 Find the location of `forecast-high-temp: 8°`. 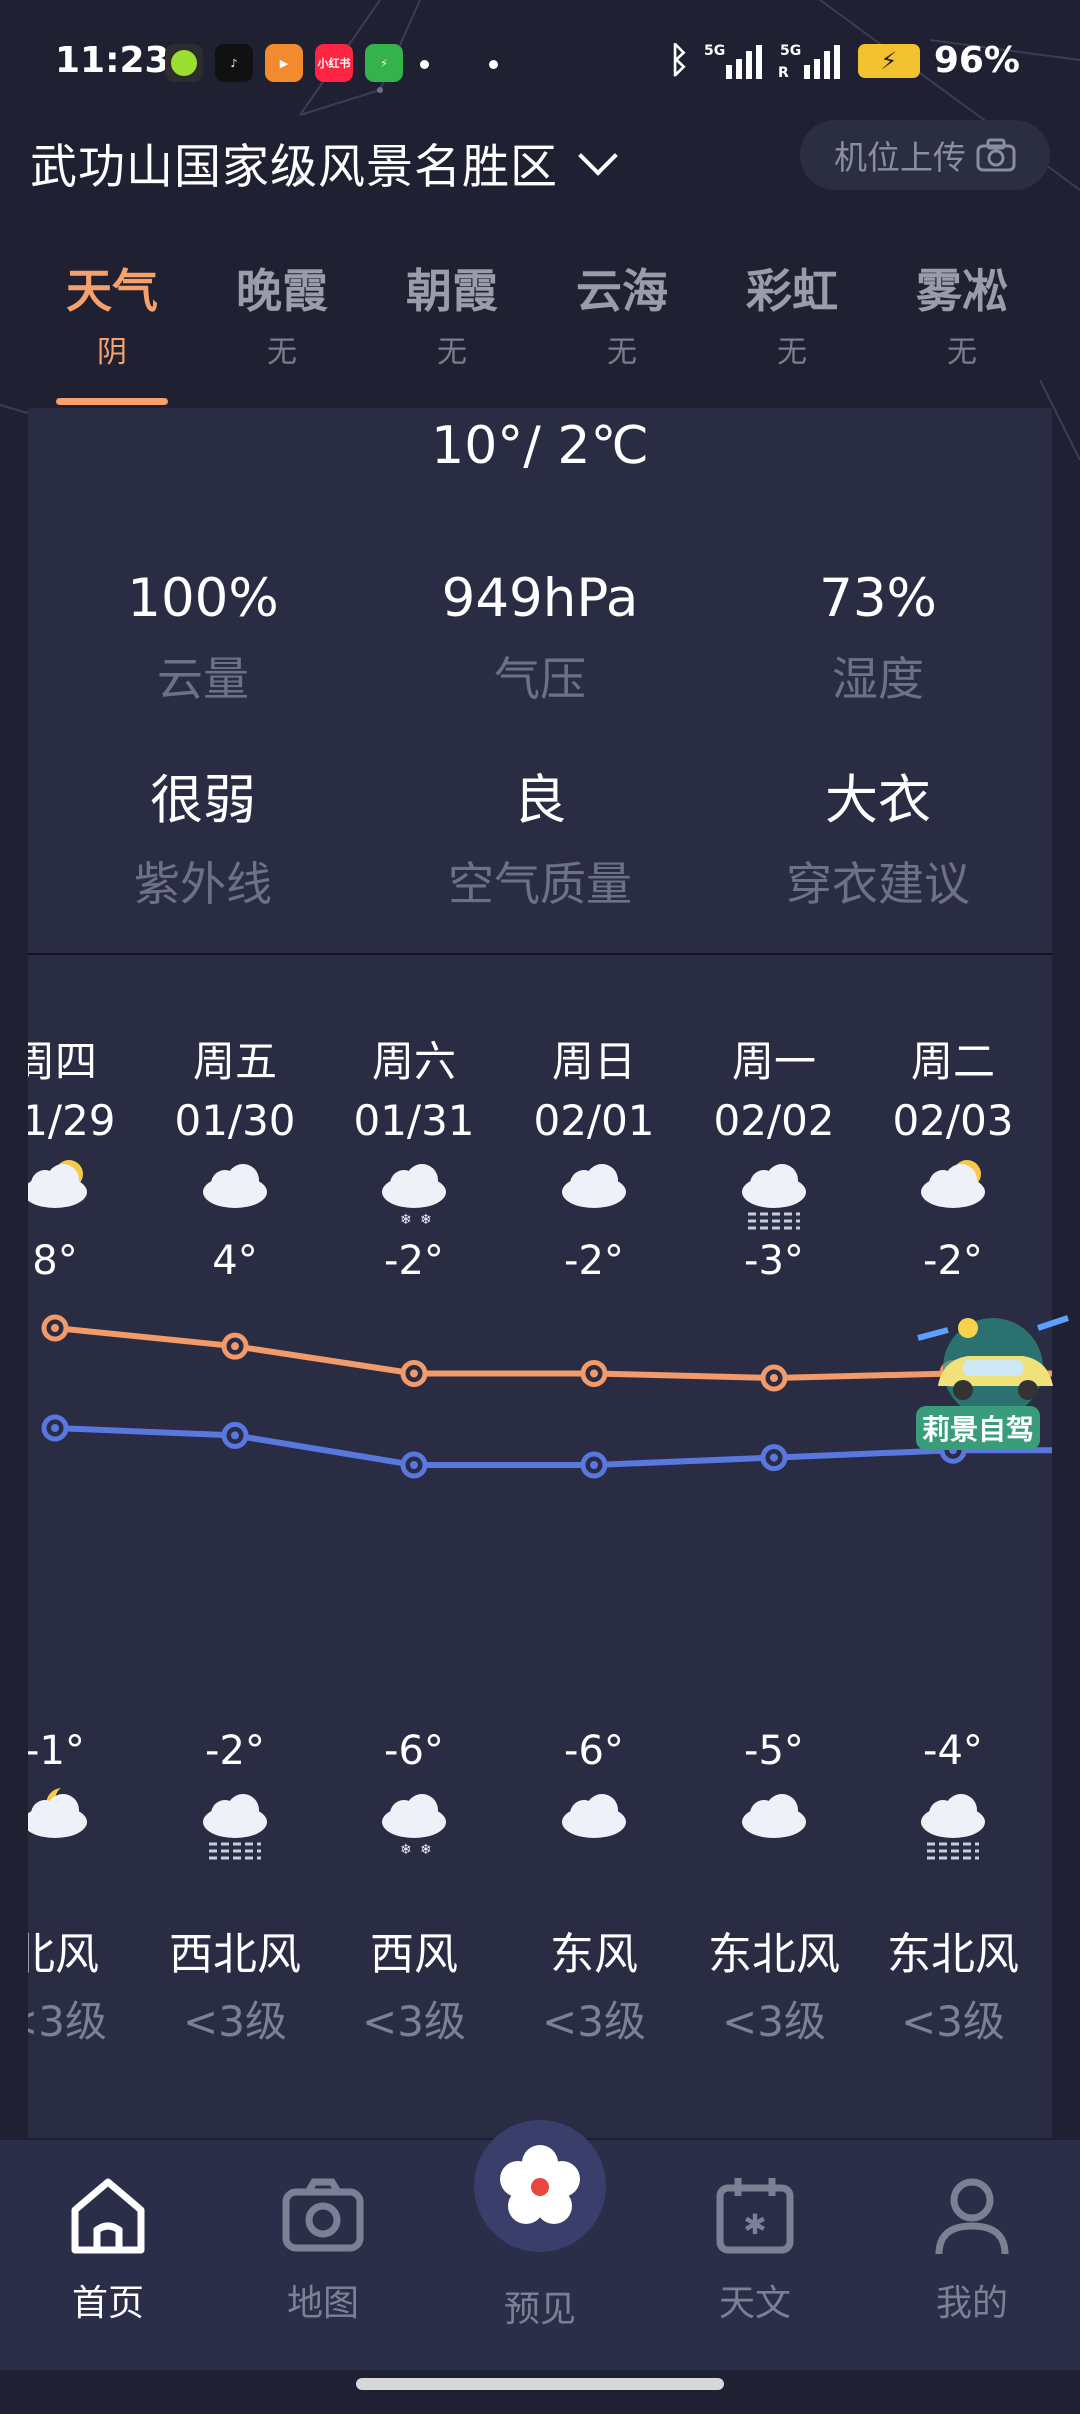

forecast-high-temp: 8° is located at coordinates (86, 1261).